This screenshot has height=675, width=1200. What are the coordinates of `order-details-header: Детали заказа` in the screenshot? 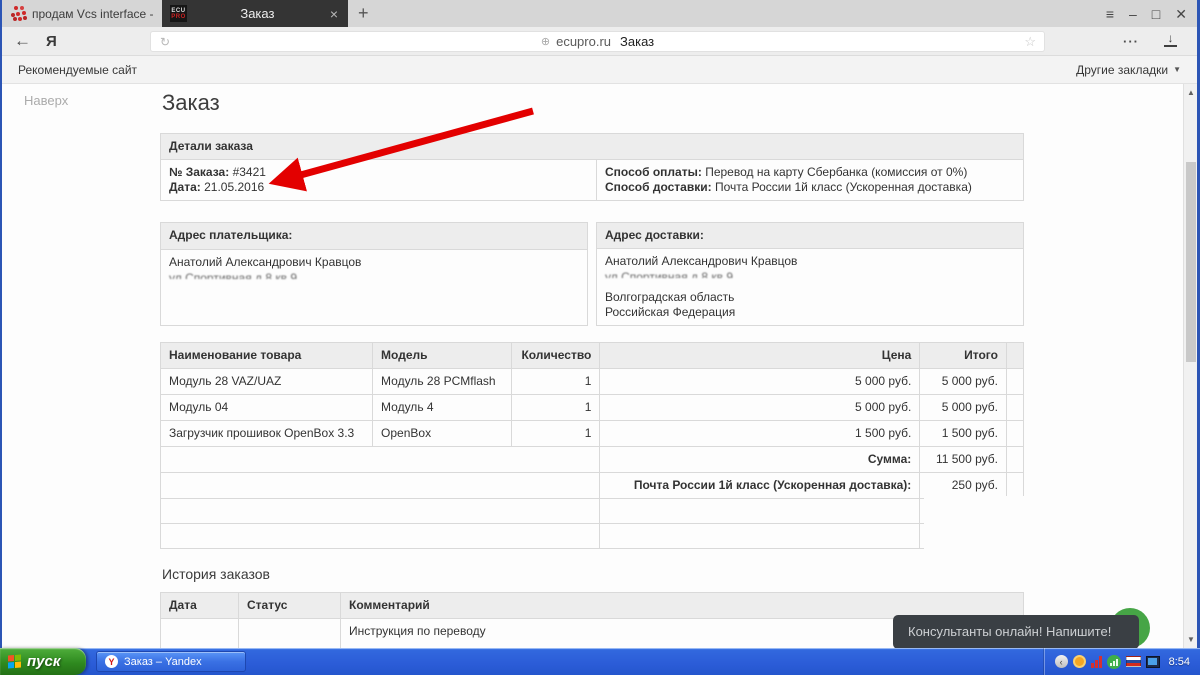 It's located at (592, 146).